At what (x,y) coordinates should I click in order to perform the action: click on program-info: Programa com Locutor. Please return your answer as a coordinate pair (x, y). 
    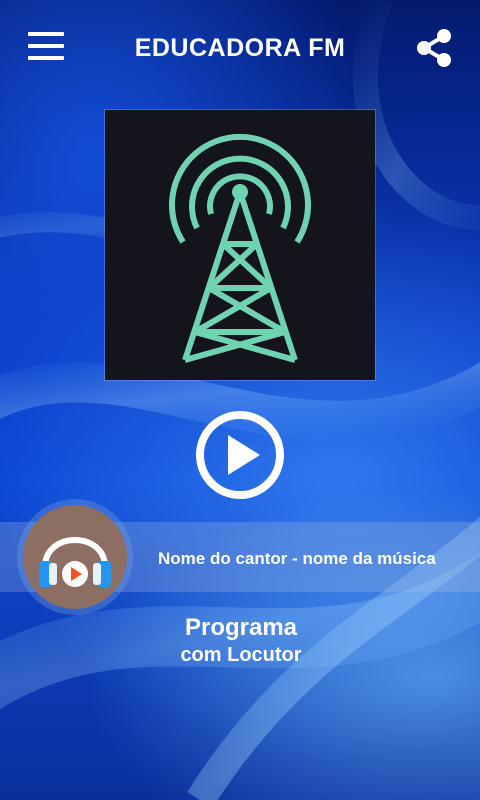
    Looking at the image, I should click on (240, 640).